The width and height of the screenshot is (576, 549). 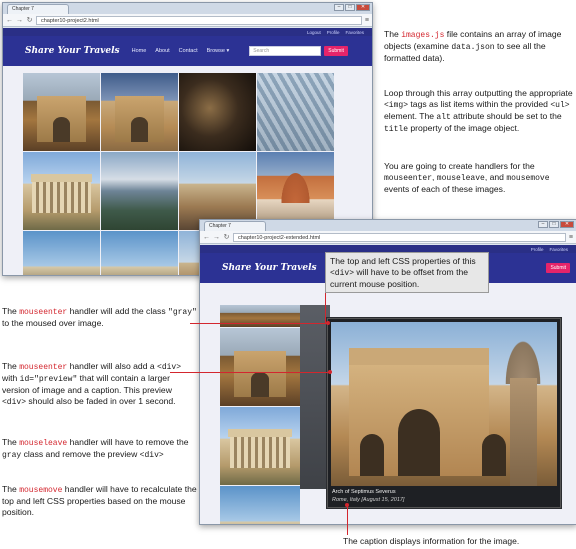 What do you see at coordinates (342, 273) in the screenshot?
I see `callout-code: <div>` at bounding box center [342, 273].